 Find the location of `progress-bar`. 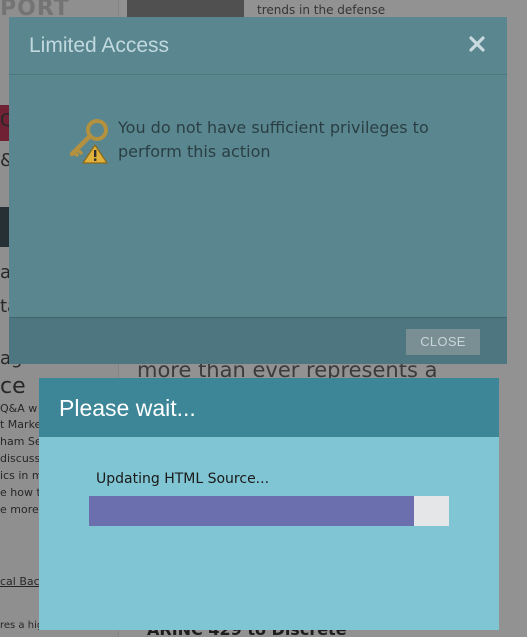

progress-bar is located at coordinates (269, 511).